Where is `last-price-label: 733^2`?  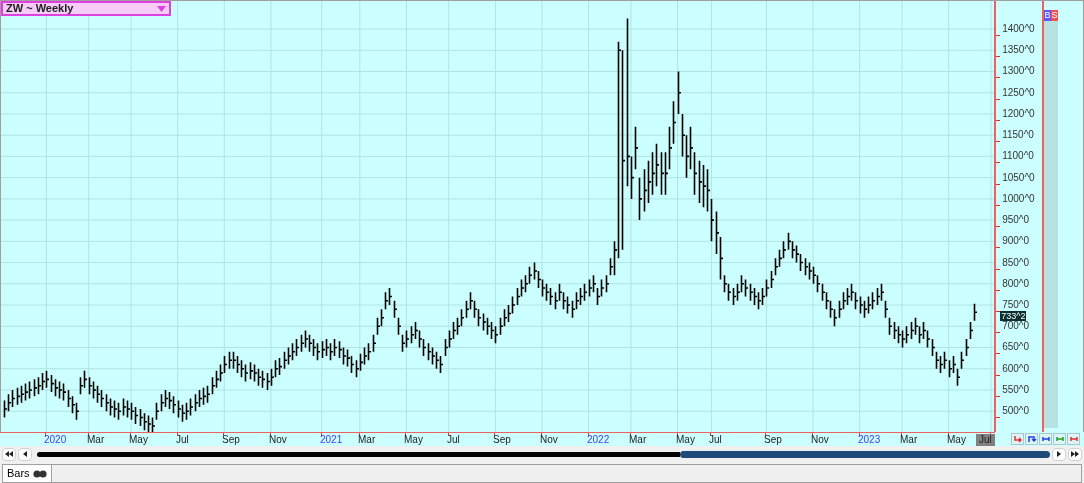 last-price-label: 733^2 is located at coordinates (1013, 315).